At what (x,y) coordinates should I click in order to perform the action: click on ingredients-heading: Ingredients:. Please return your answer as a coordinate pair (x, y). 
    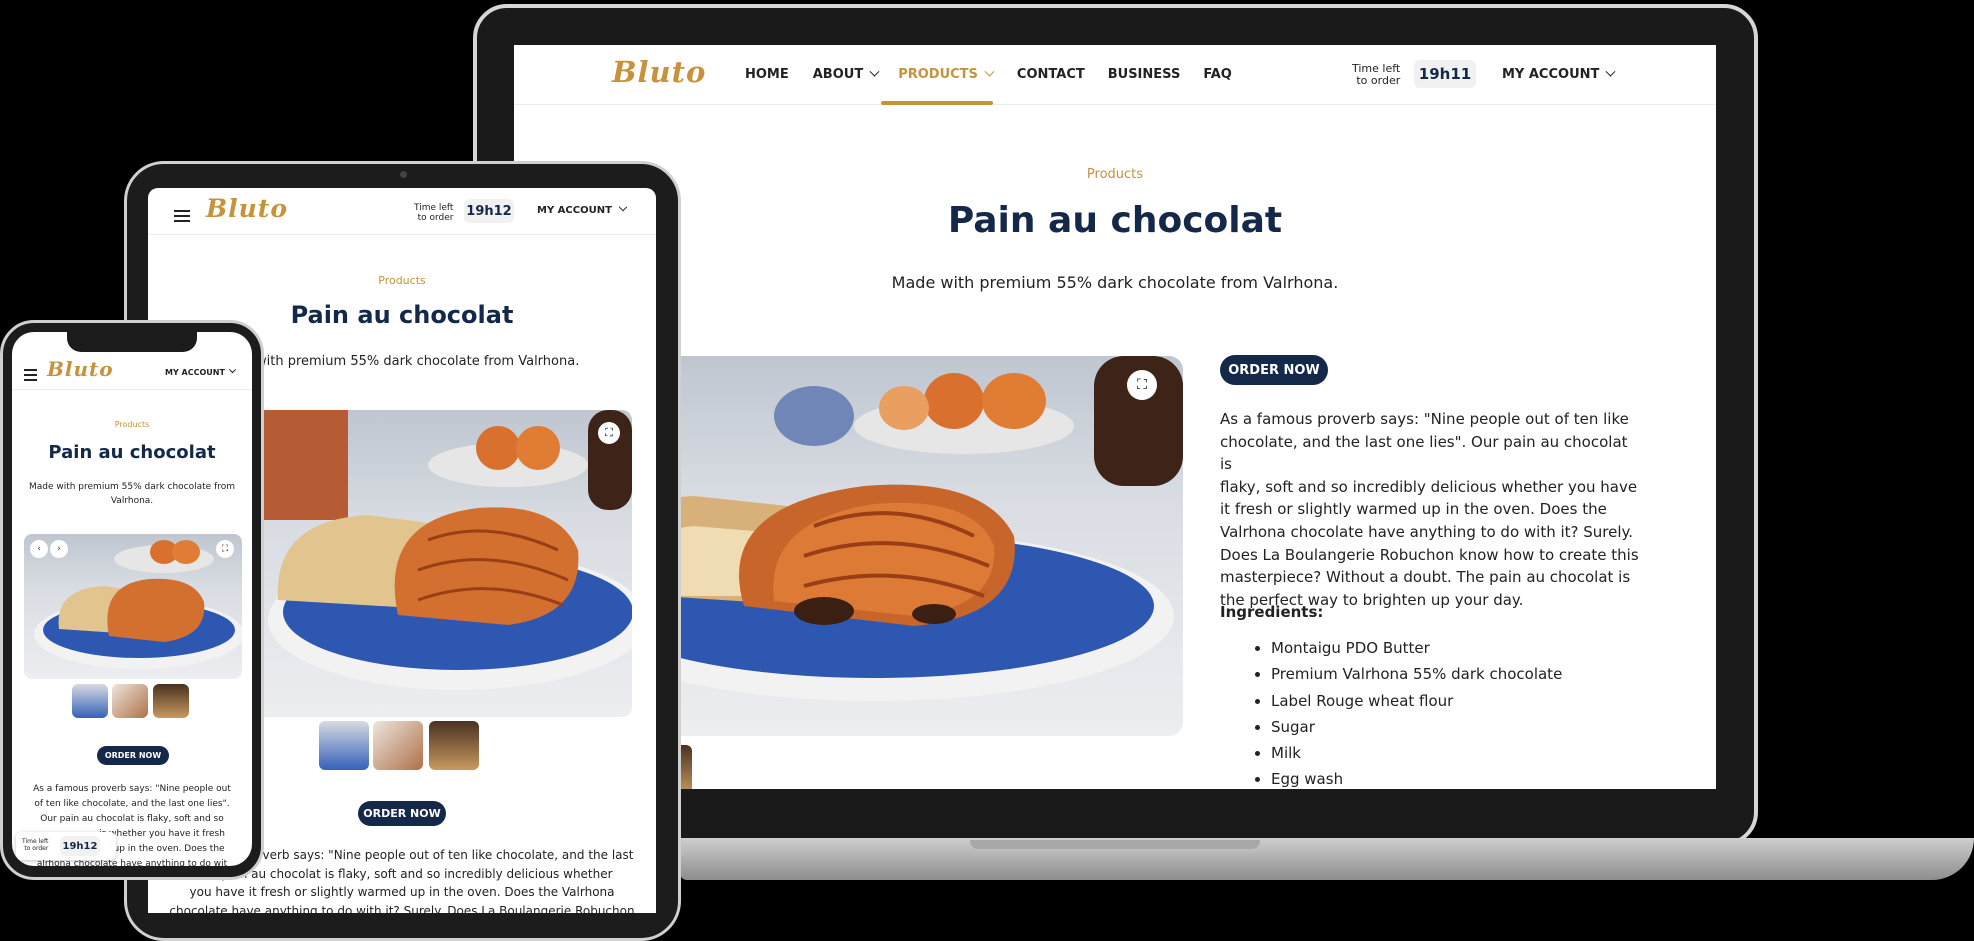
    Looking at the image, I should click on (1272, 612).